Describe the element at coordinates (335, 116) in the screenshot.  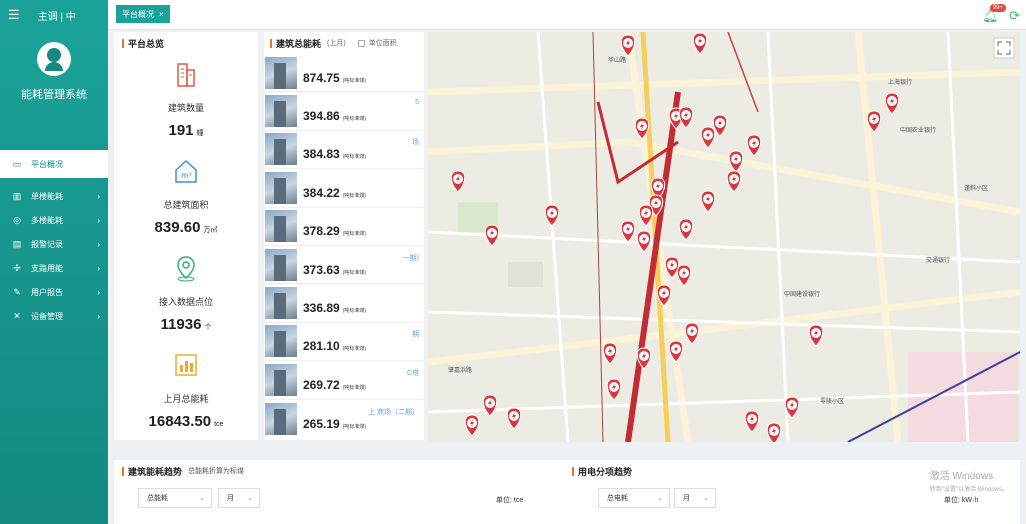
I see `energy-value: 394.86 (吨标准煤)` at that location.